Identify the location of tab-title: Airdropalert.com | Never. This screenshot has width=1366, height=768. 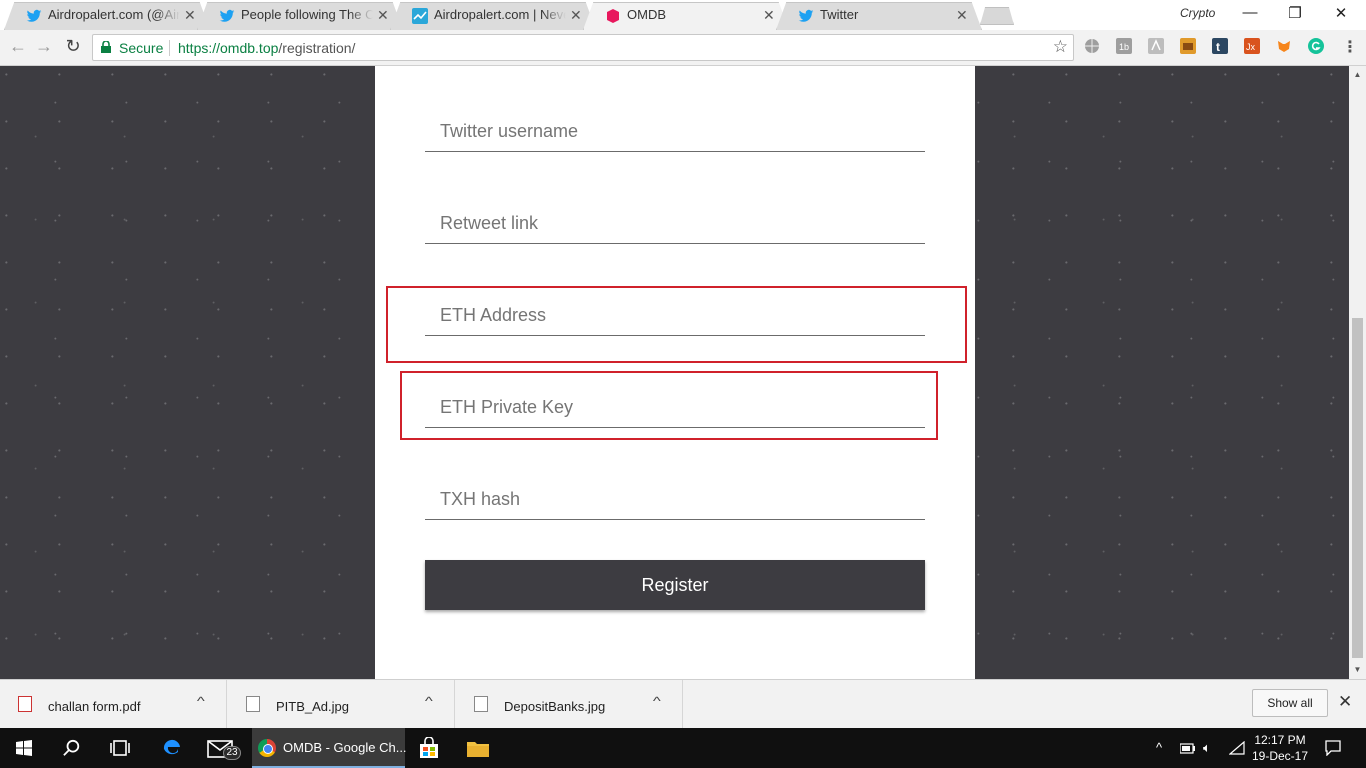
(500, 14).